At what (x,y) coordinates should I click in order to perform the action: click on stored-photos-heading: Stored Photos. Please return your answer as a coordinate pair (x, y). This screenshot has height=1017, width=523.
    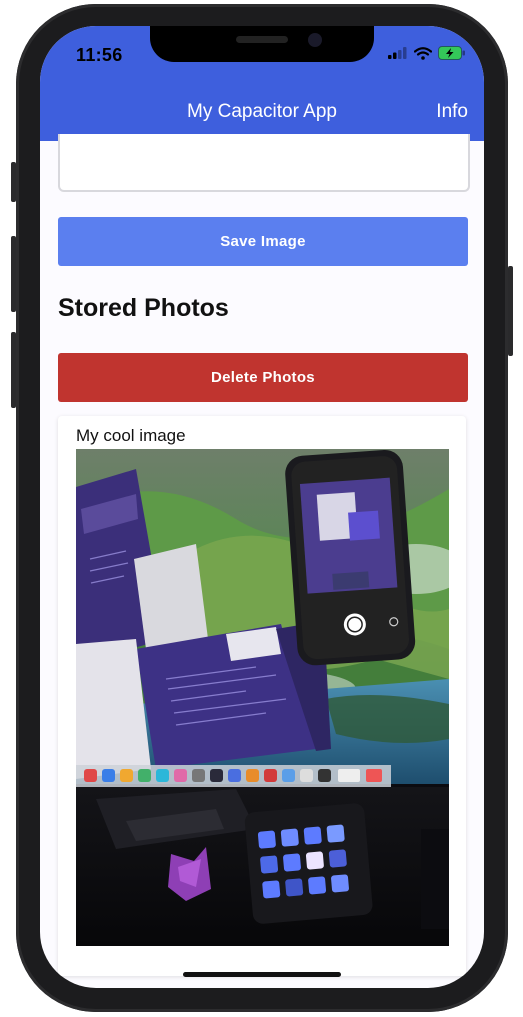
    Looking at the image, I should click on (143, 308).